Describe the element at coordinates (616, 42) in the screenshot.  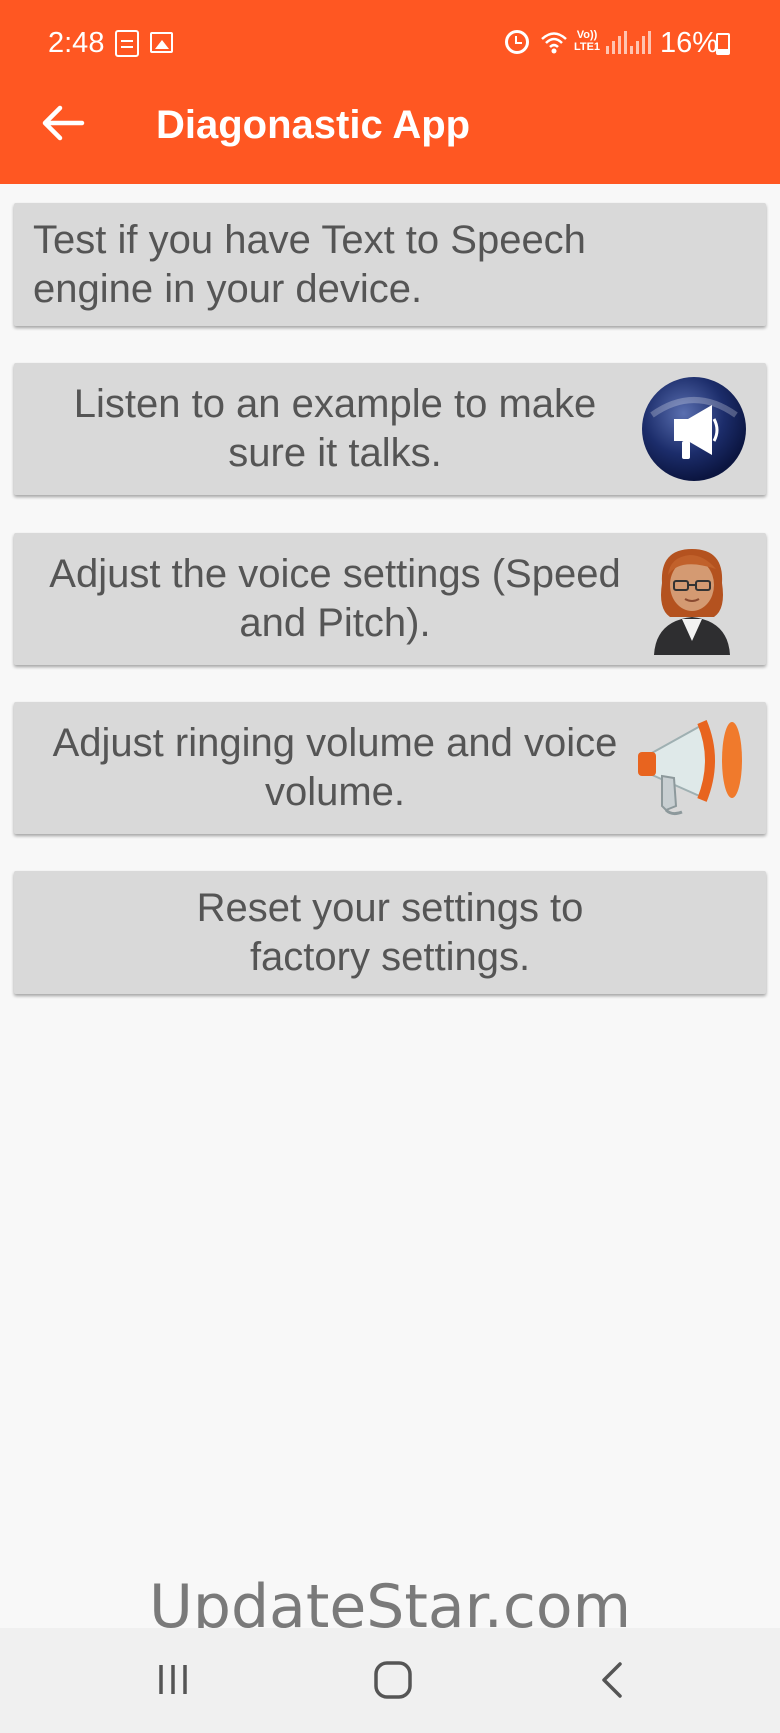
I see `signal-strength-icon` at that location.